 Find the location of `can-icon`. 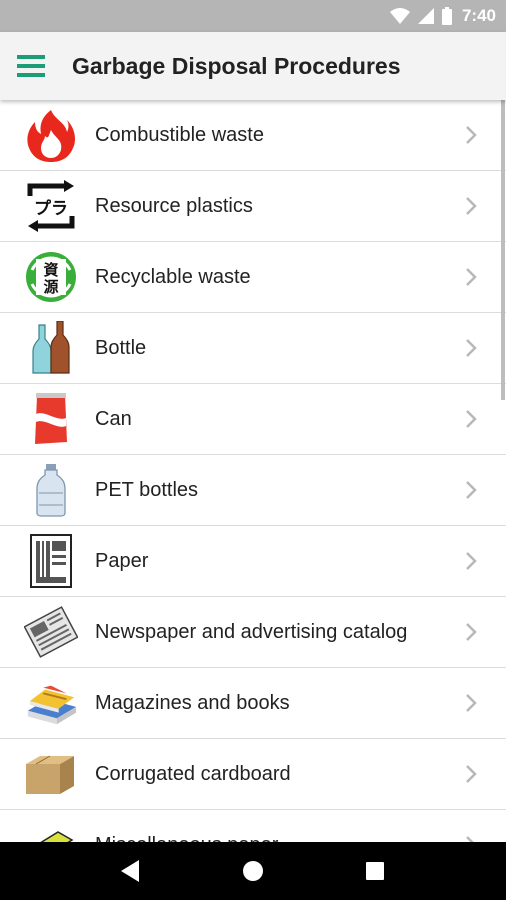

can-icon is located at coordinates (51, 419).